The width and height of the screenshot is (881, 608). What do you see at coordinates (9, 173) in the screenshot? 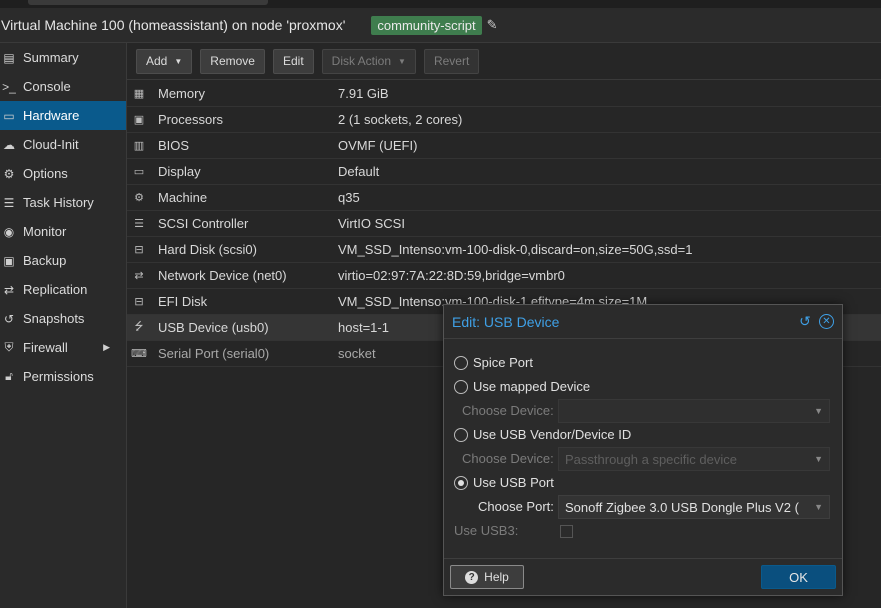
I see `gear-icon: ⚙` at bounding box center [9, 173].